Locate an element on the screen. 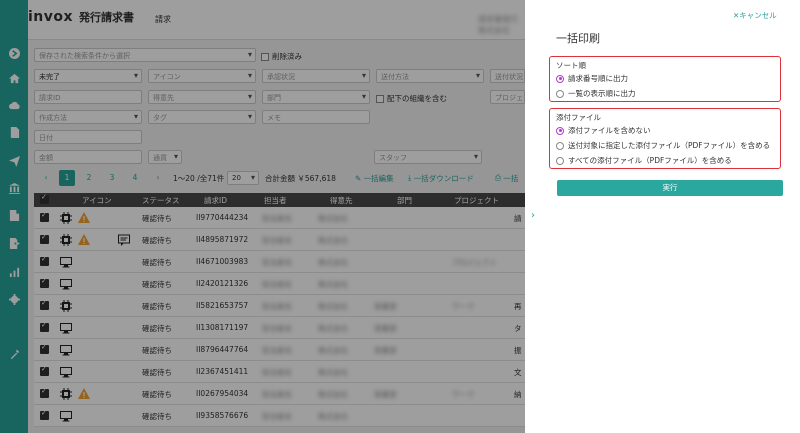 The height and width of the screenshot is (433, 800). chevron-right-icon: › is located at coordinates (533, 215).